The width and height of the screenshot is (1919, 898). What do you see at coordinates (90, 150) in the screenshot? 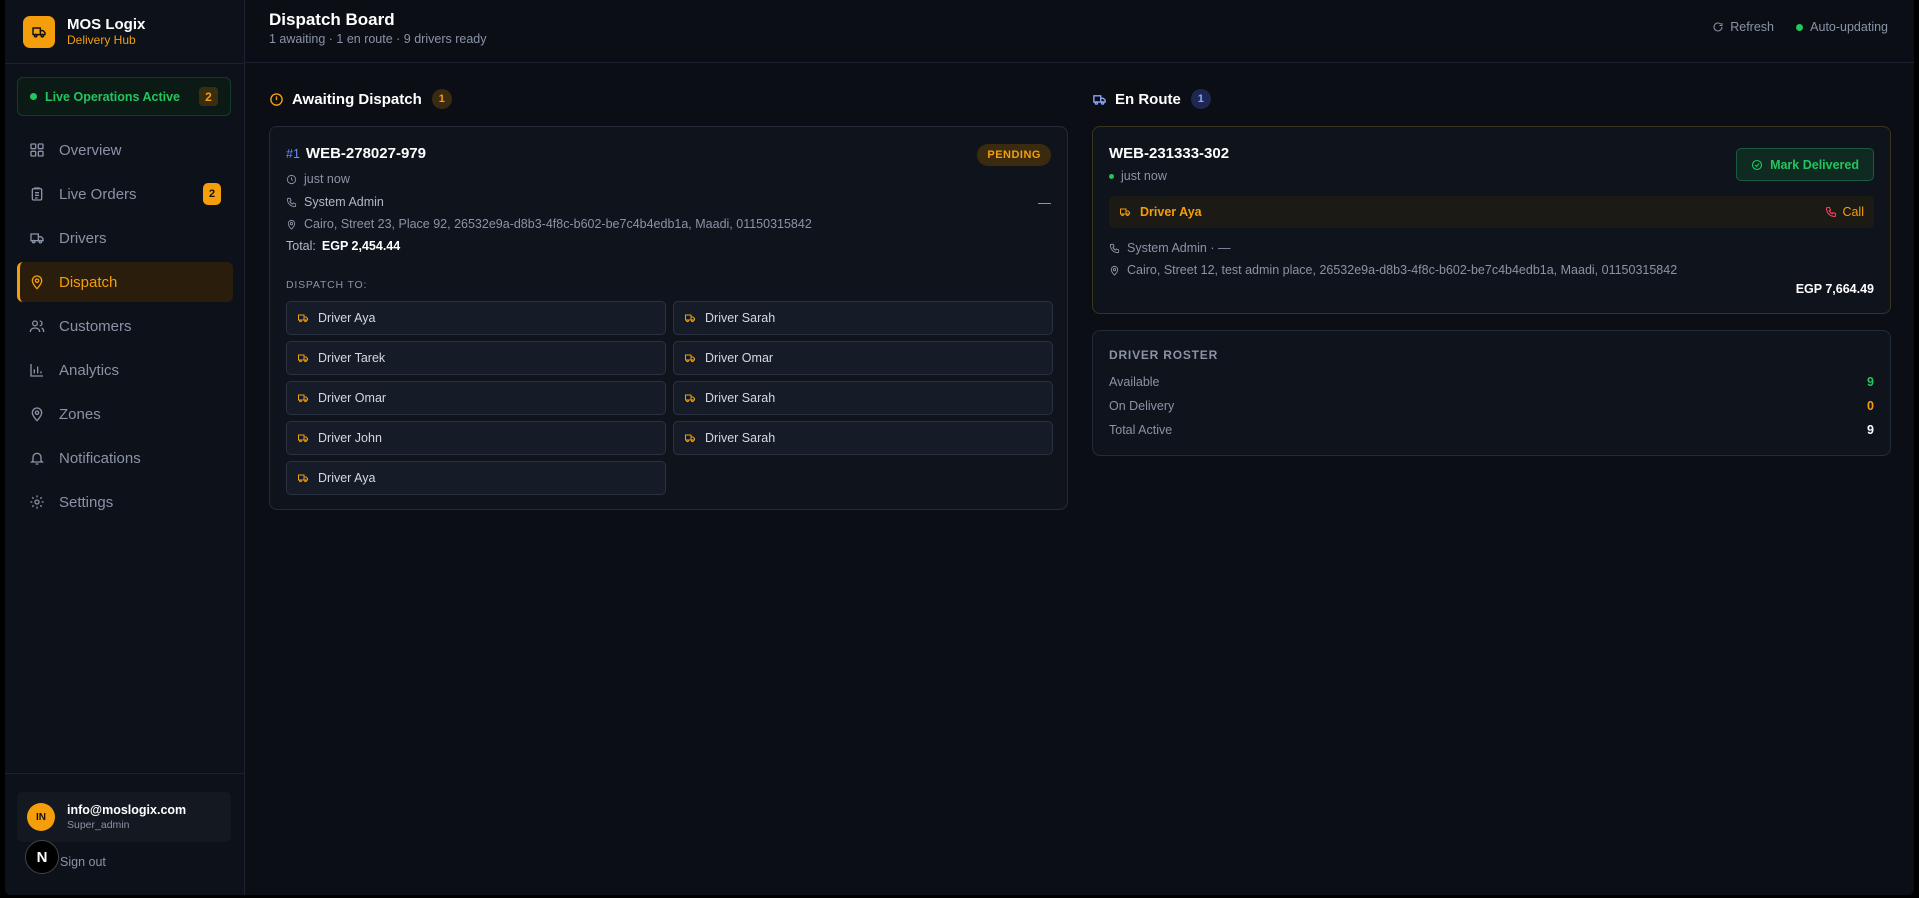
I see `sidebar-item-label: Overview` at bounding box center [90, 150].